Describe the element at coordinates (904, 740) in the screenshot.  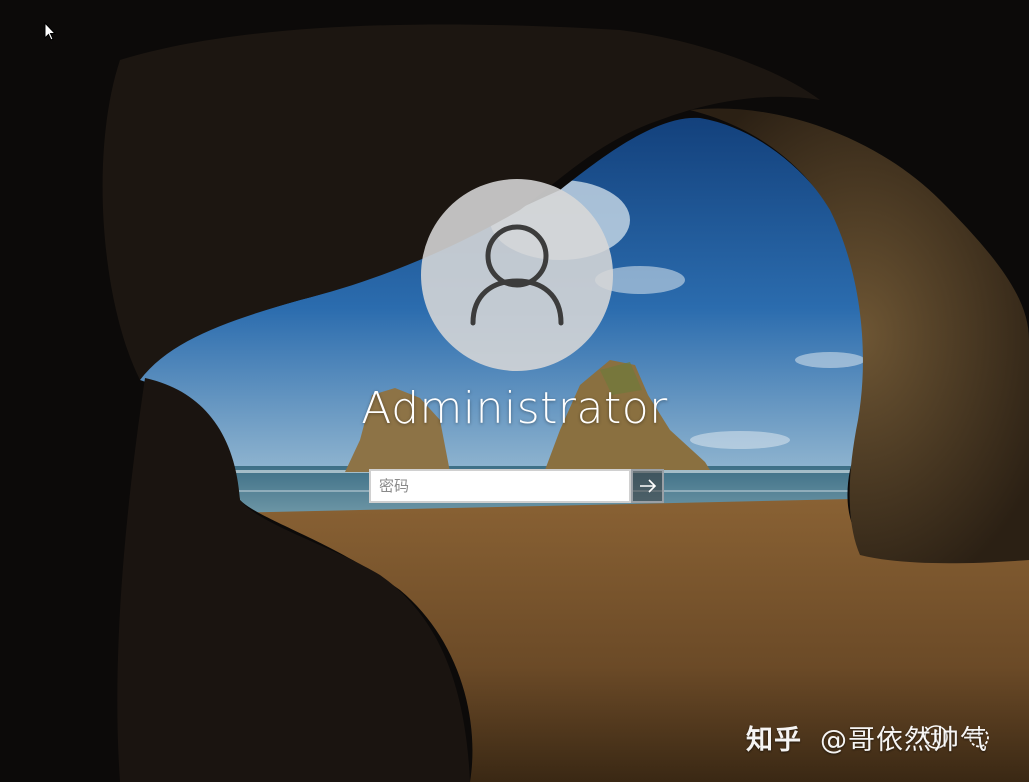
I see `watermark-handle: @哥依然帅气` at that location.